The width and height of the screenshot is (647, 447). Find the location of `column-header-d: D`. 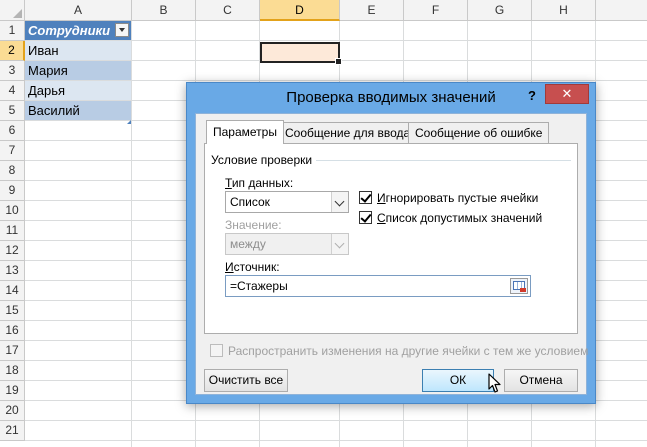

column-header-d: D is located at coordinates (300, 10).